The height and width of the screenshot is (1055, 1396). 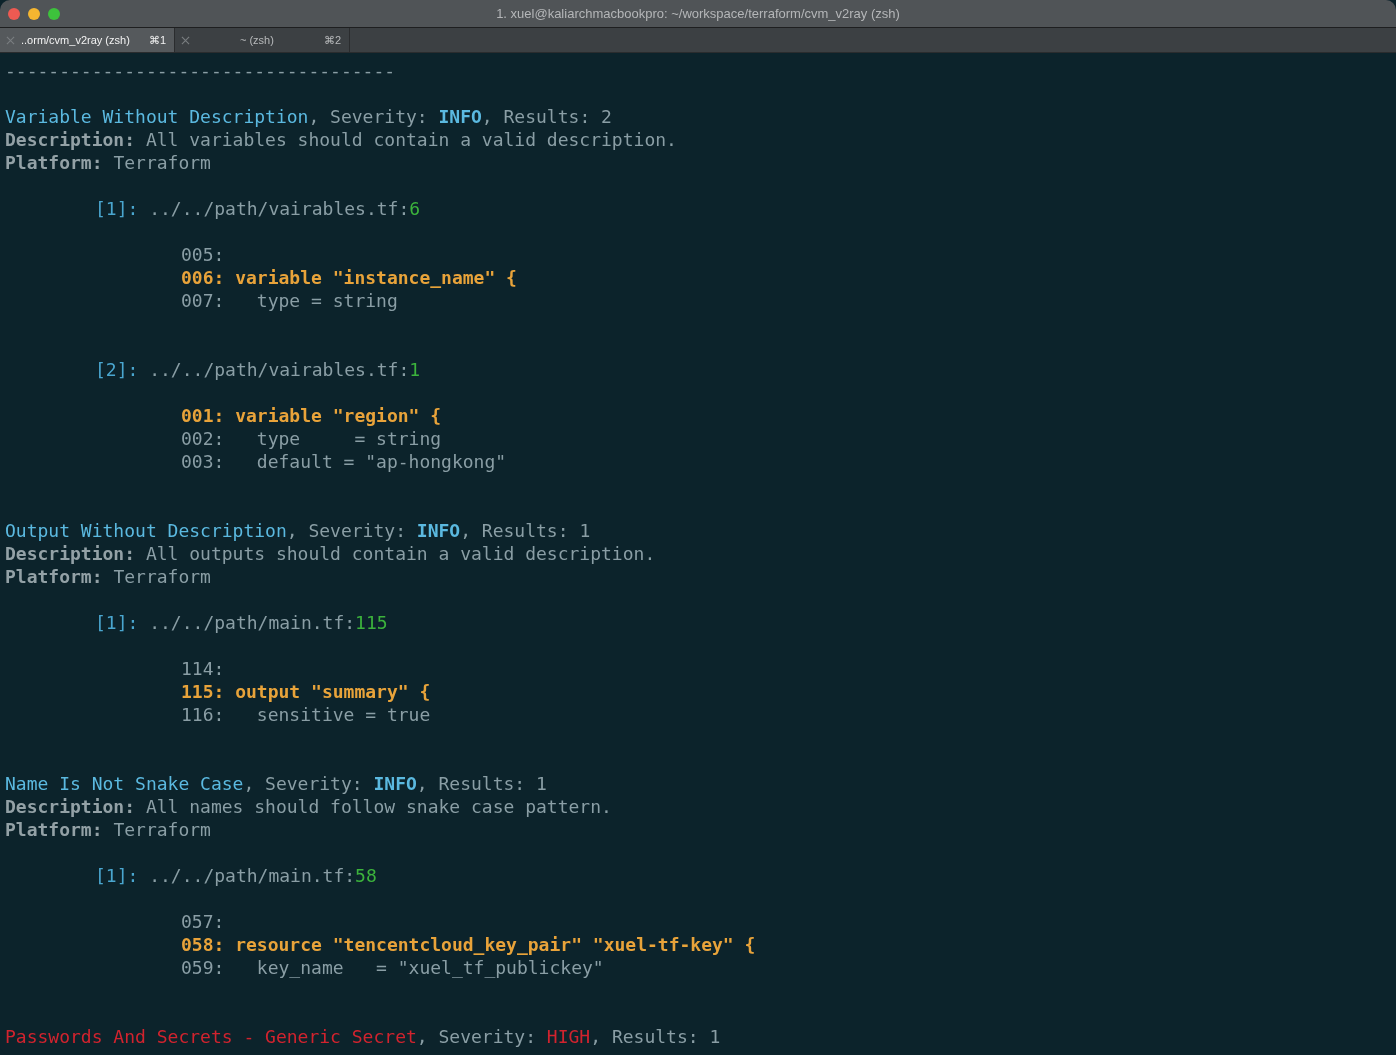 What do you see at coordinates (344, 461) in the screenshot?
I see `terminal-text: 003: default = "ap-hongkong"` at bounding box center [344, 461].